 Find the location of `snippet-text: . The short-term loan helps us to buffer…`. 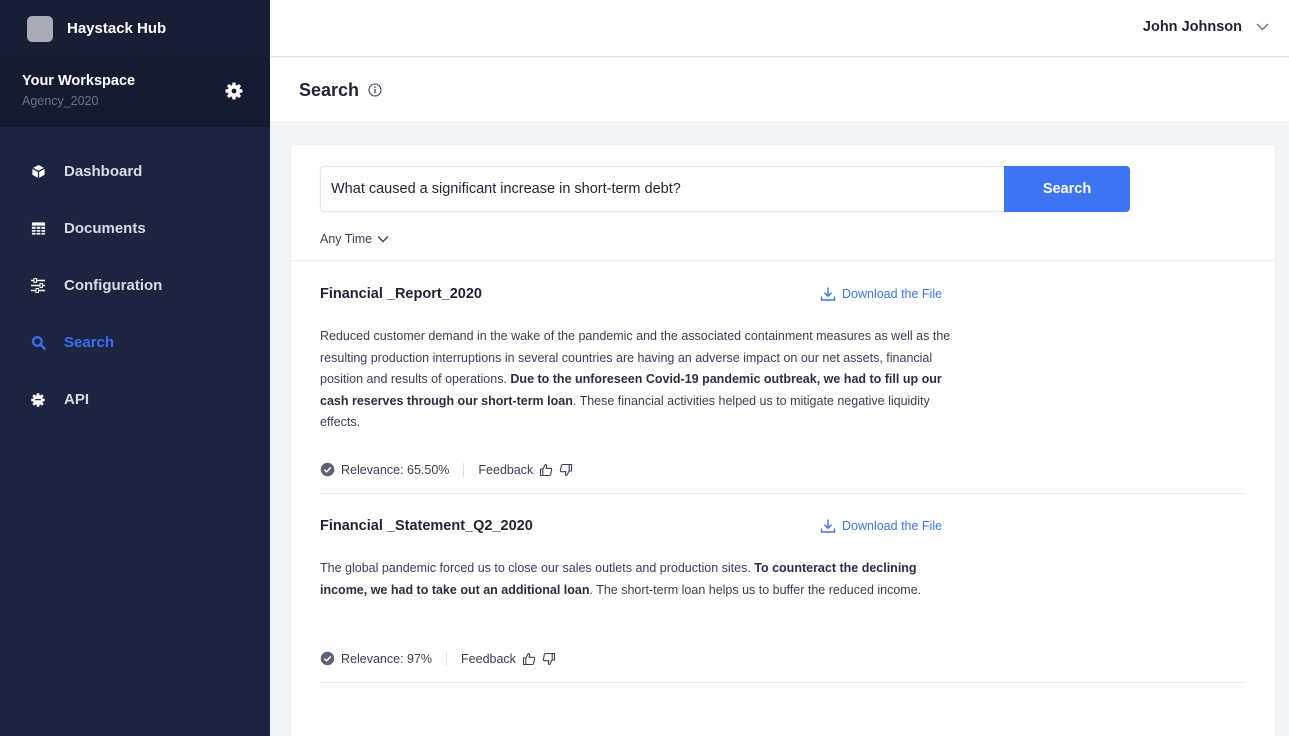

snippet-text: . The short-term loan helps us to buffer… is located at coordinates (755, 589).